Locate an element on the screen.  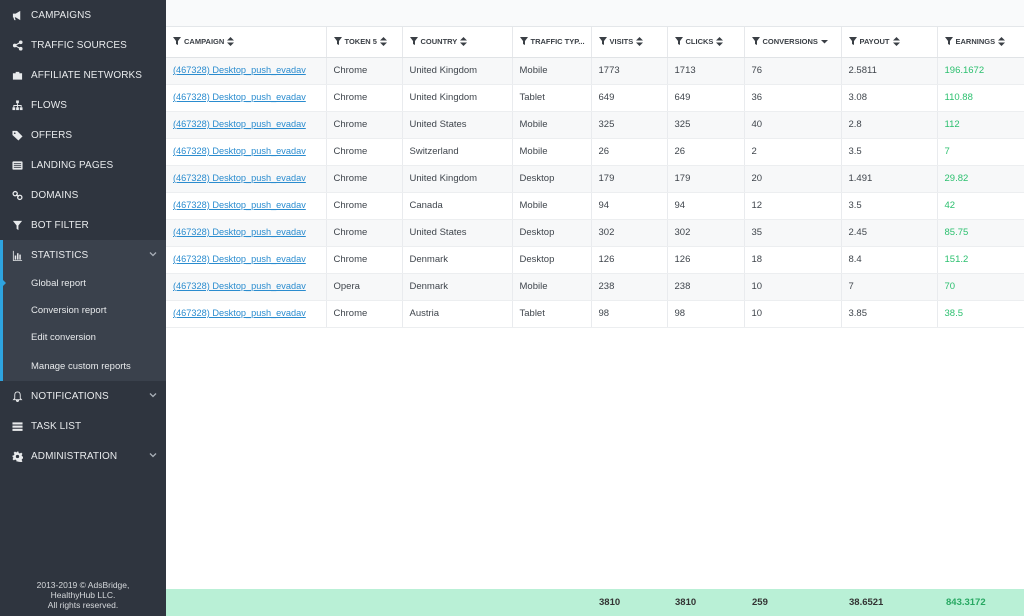
sort-desc-icon is located at coordinates (824, 41).